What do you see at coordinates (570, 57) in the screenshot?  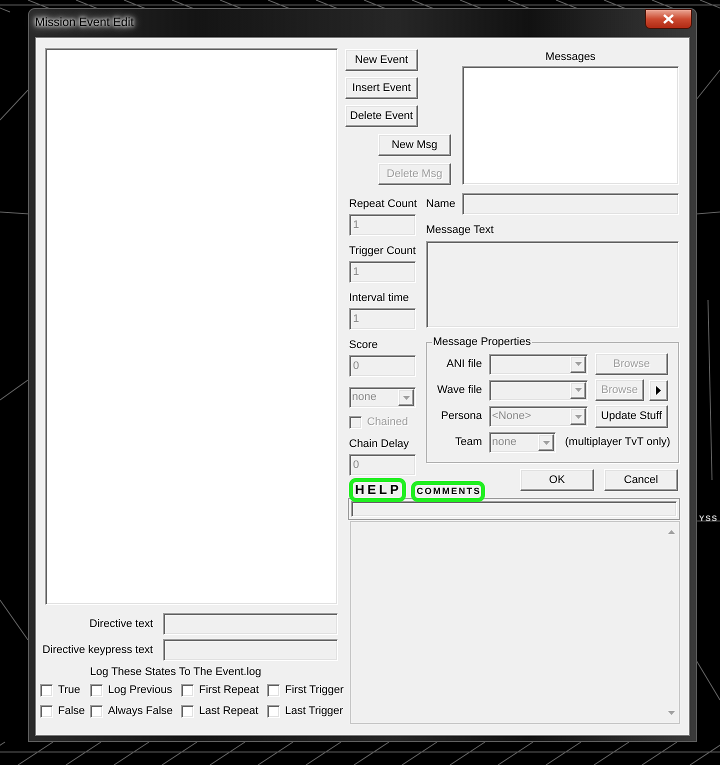 I see `list-title: Messages` at bounding box center [570, 57].